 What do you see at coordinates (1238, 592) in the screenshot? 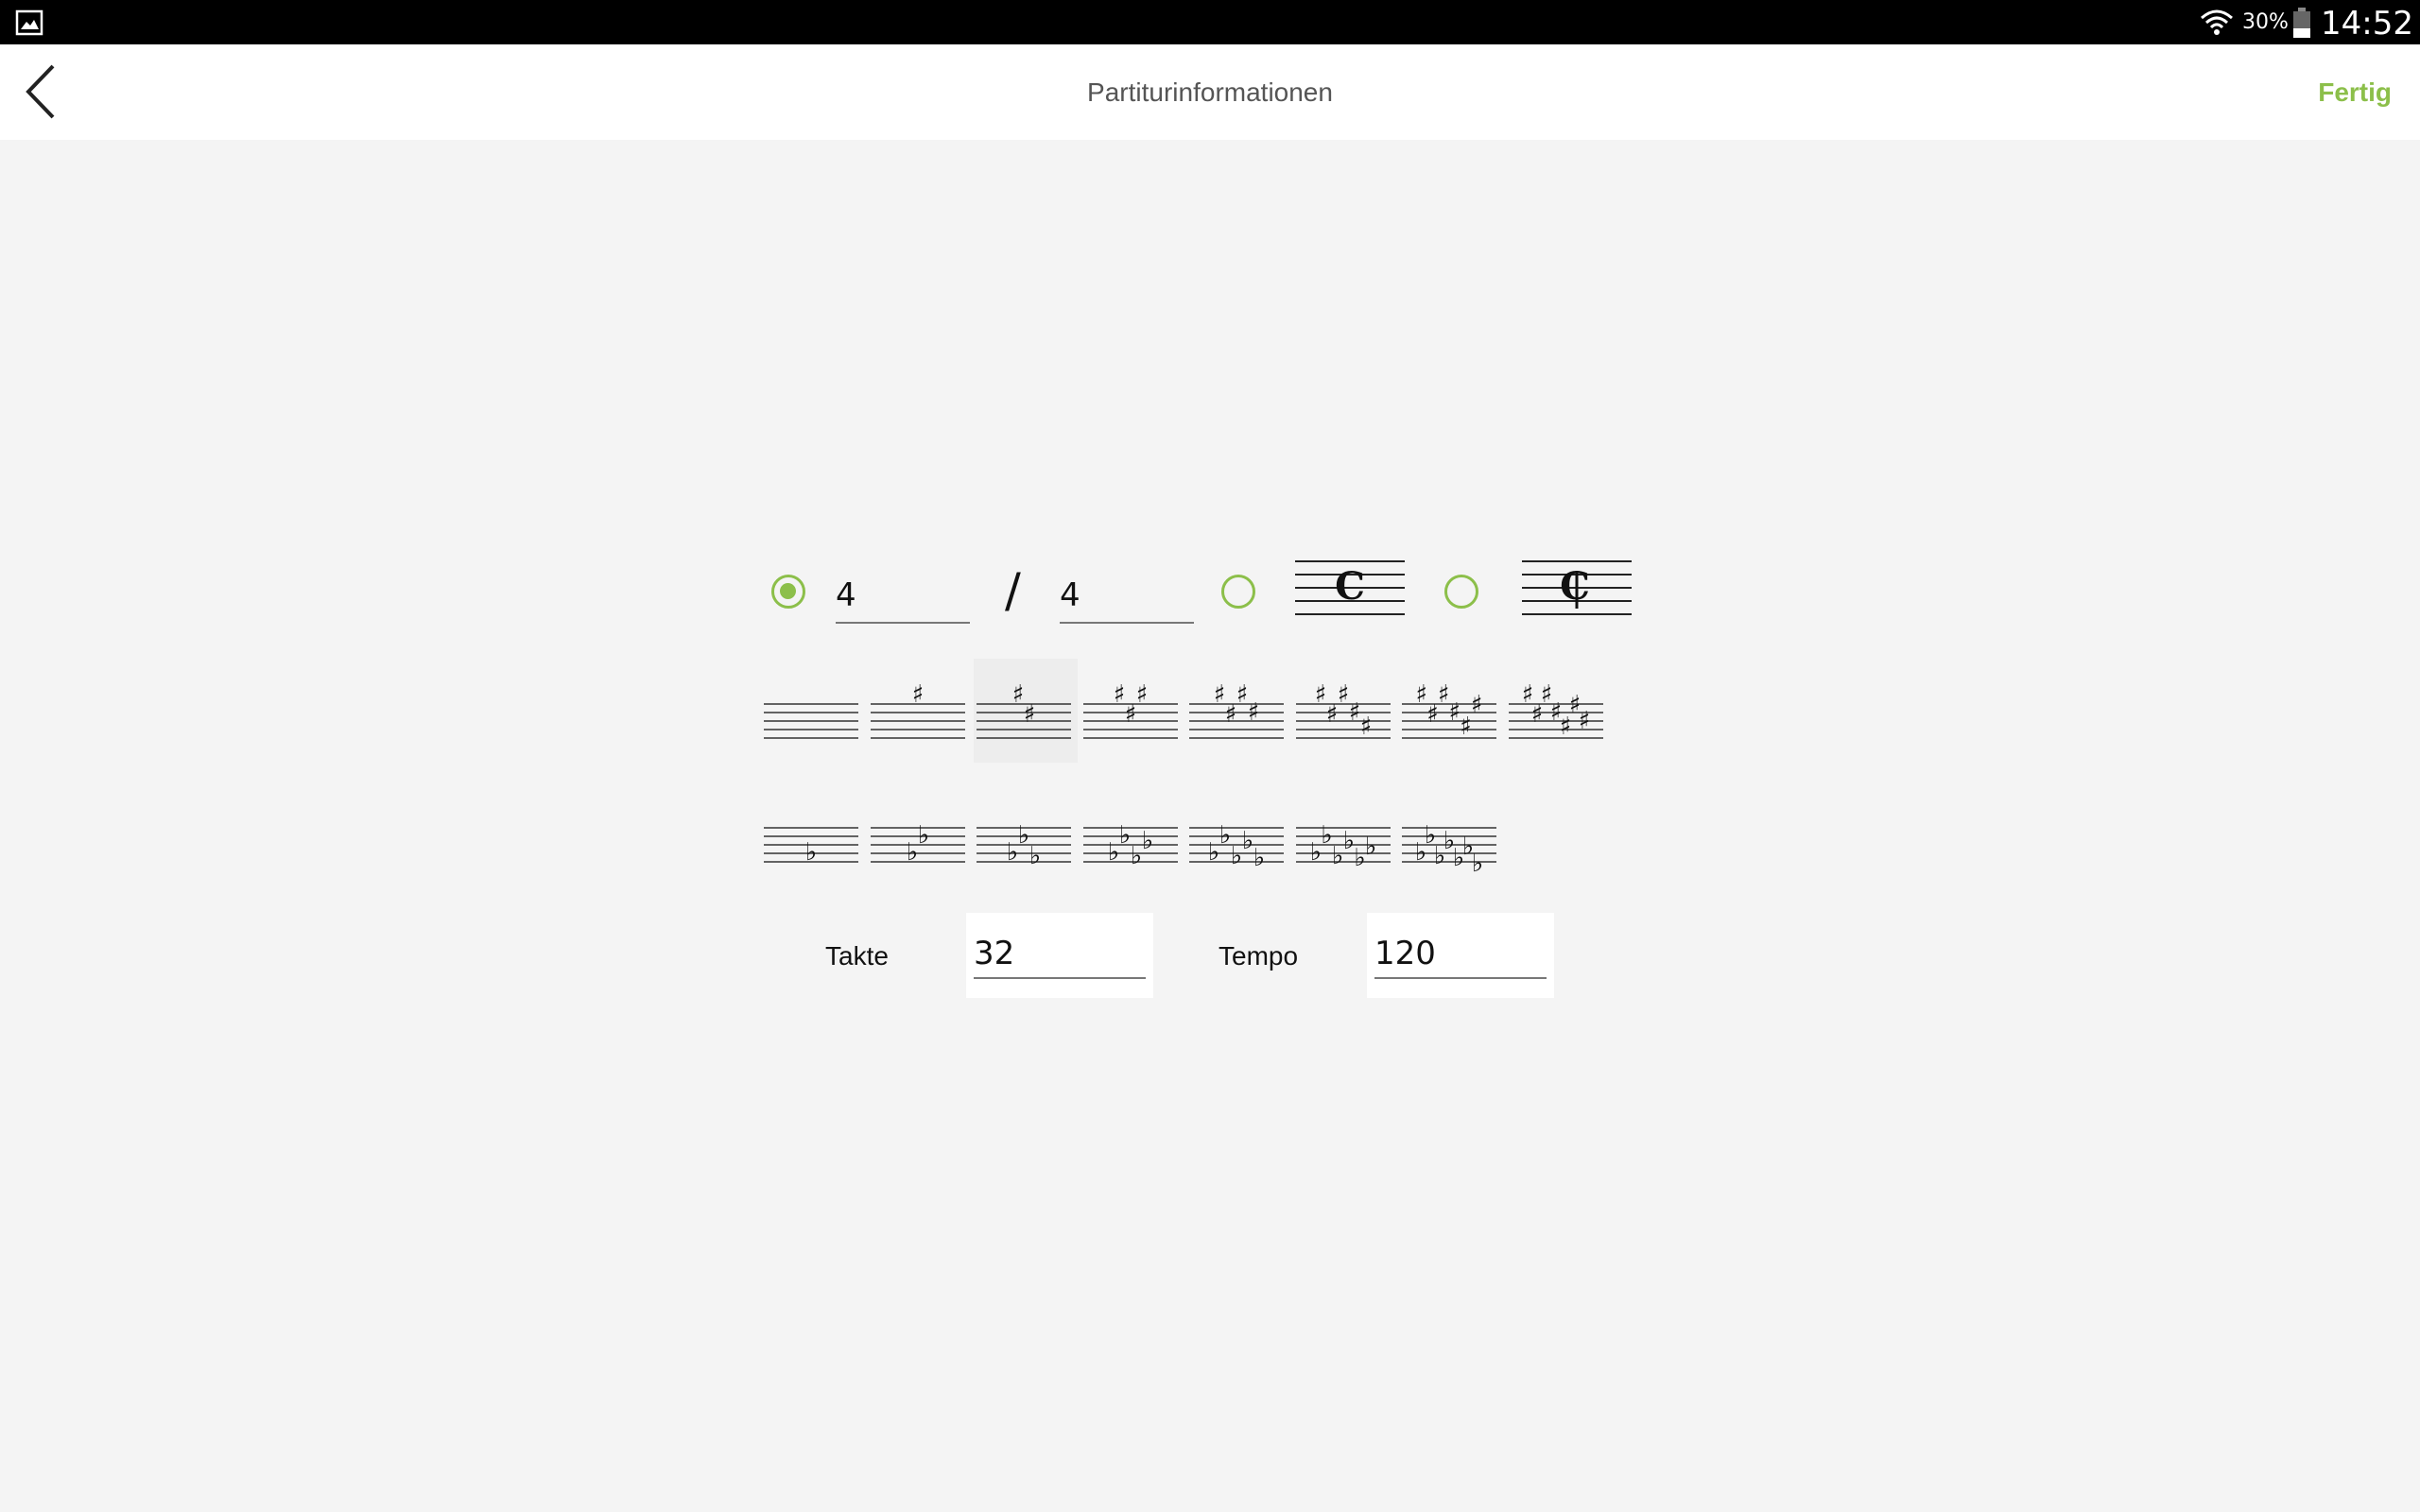
I see `radio-common-time` at bounding box center [1238, 592].